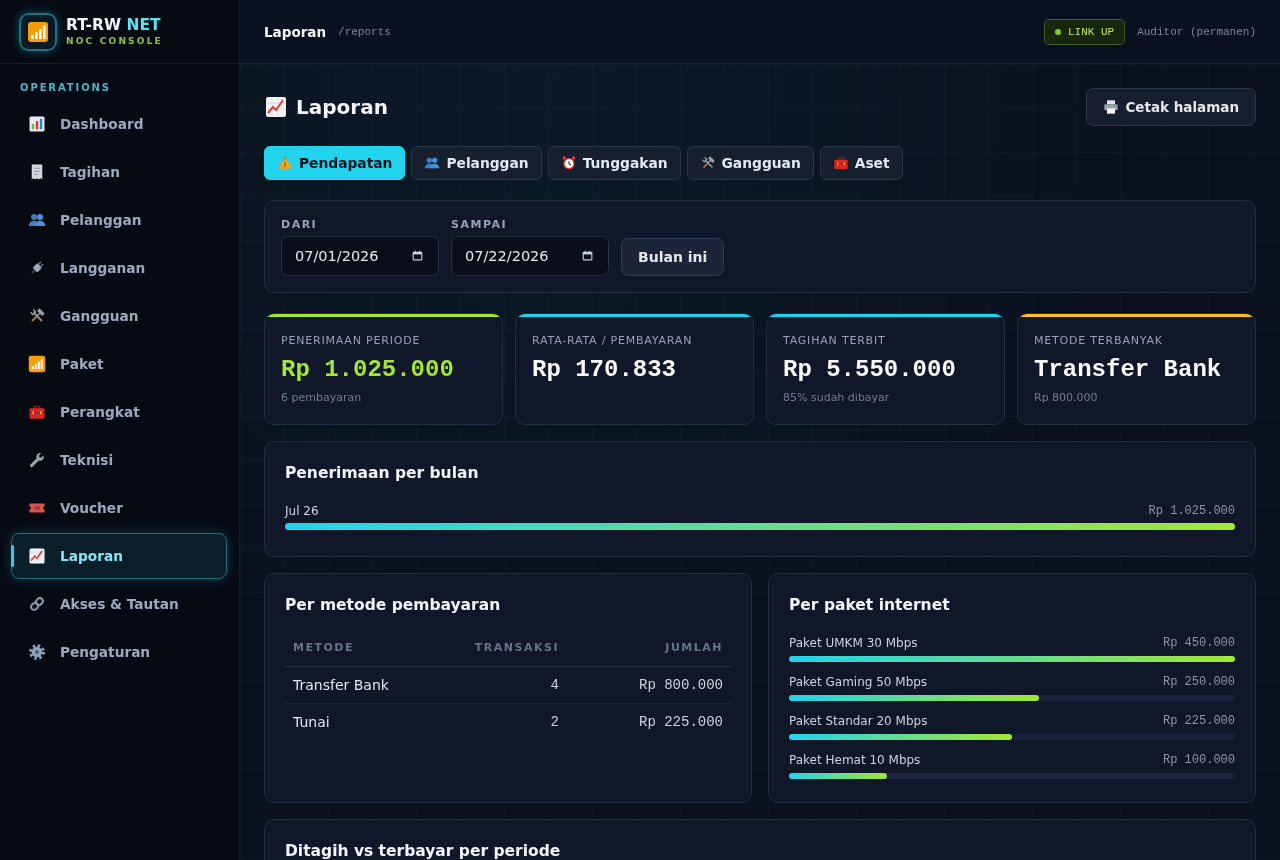 The image size is (1280, 860). Describe the element at coordinates (119, 412) in the screenshot. I see `sidebar-item: Perangkat` at that location.